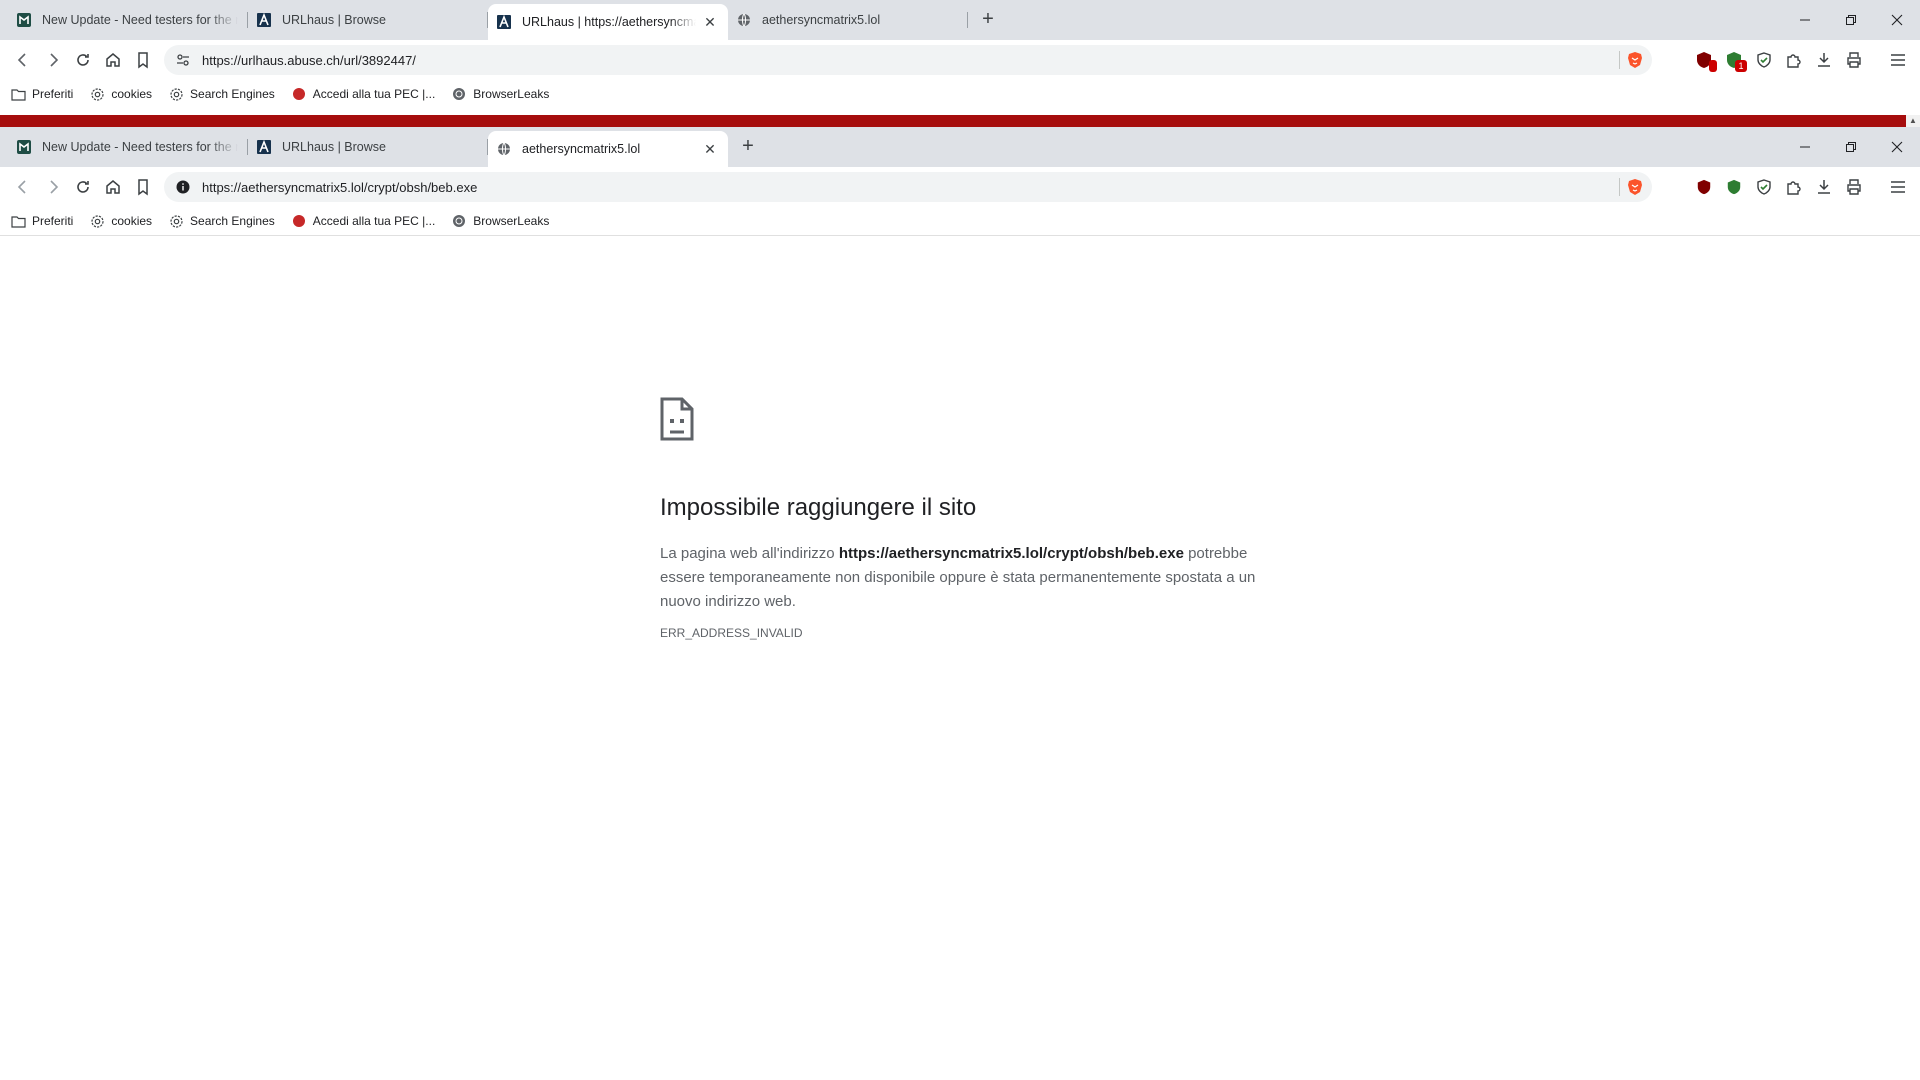 The width and height of the screenshot is (1920, 1080). What do you see at coordinates (749, 553) in the screenshot?
I see `error-desc-text: La pagina web all'indirizzo` at bounding box center [749, 553].